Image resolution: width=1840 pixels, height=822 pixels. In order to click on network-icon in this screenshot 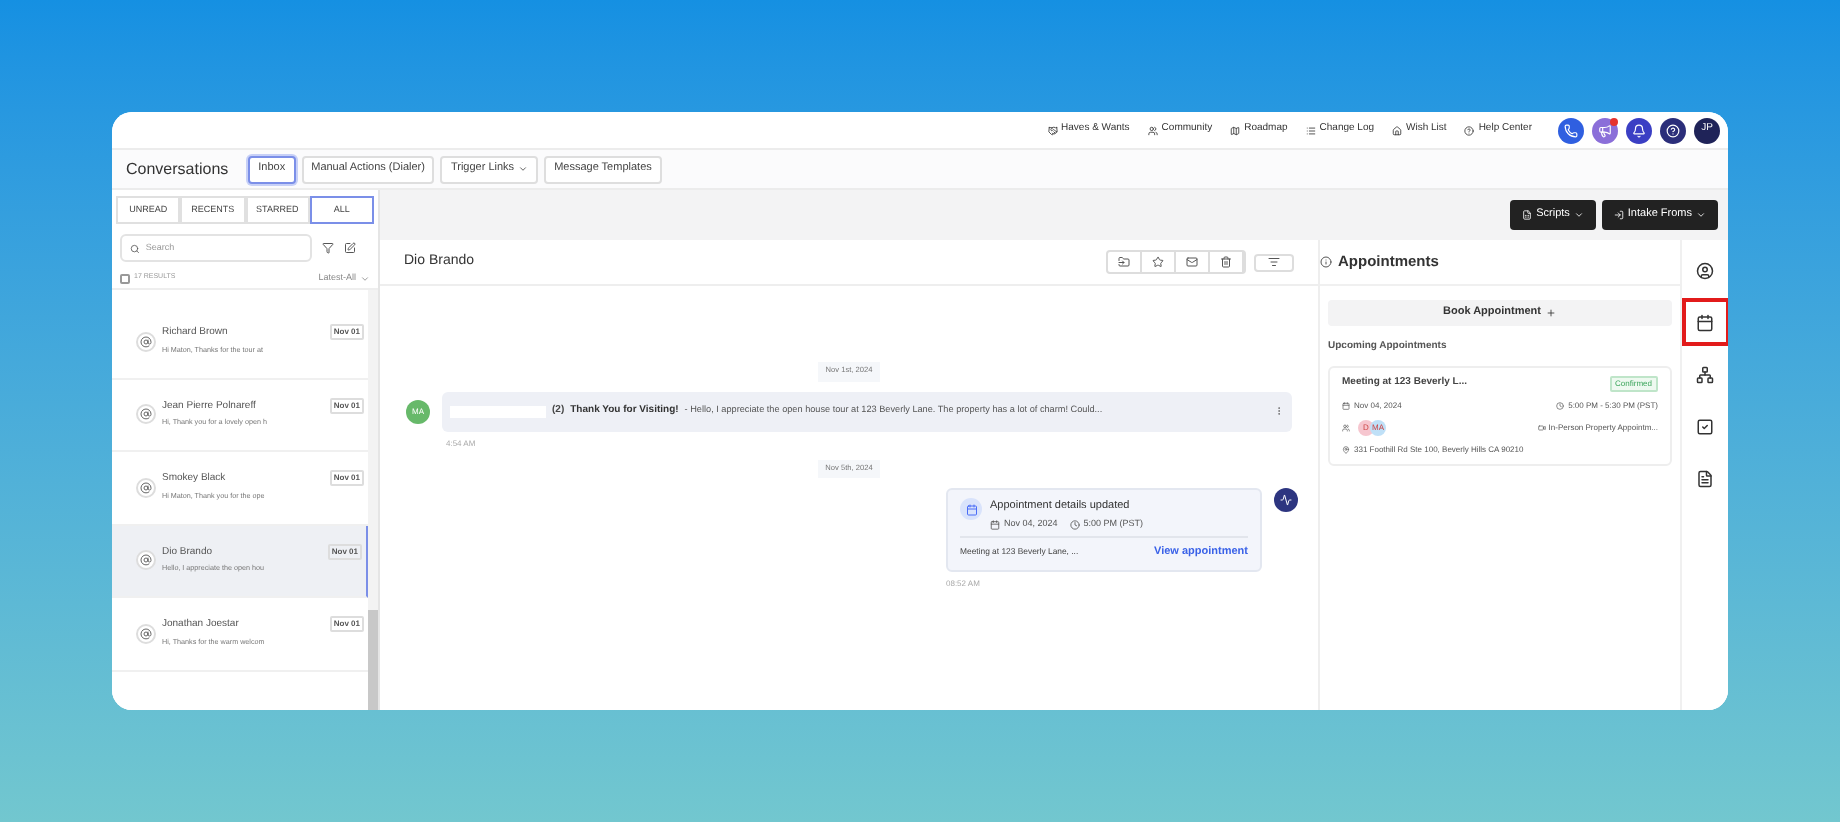, I will do `click(1705, 374)`.